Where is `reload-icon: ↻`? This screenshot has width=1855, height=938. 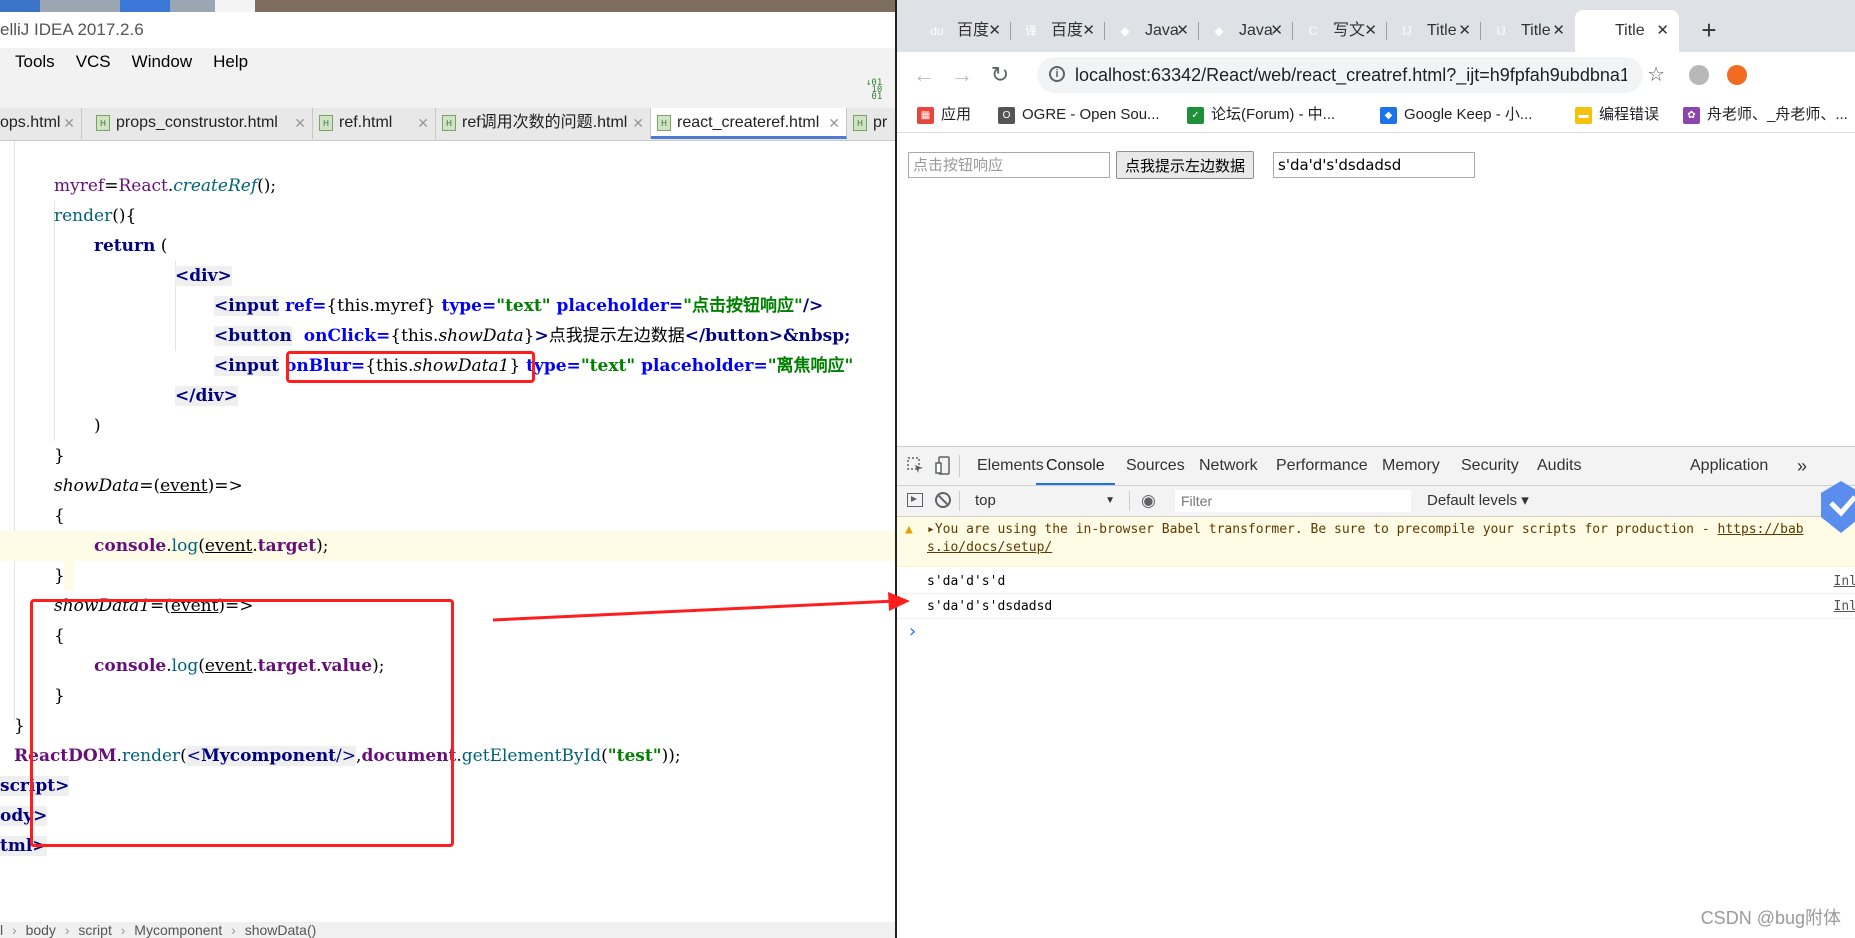
reload-icon: ↻ is located at coordinates (1000, 75).